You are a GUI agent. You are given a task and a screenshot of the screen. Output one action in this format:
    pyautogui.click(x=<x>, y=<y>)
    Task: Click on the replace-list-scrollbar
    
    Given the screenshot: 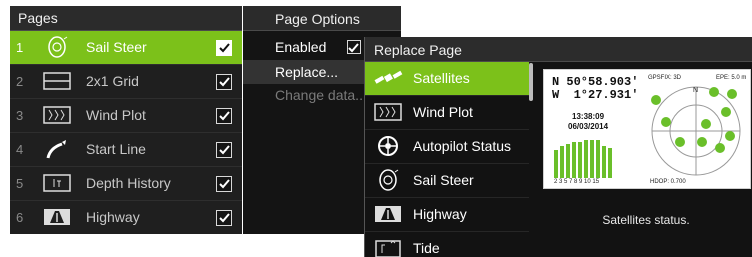 What is the action you would take?
    pyautogui.click(x=531, y=82)
    